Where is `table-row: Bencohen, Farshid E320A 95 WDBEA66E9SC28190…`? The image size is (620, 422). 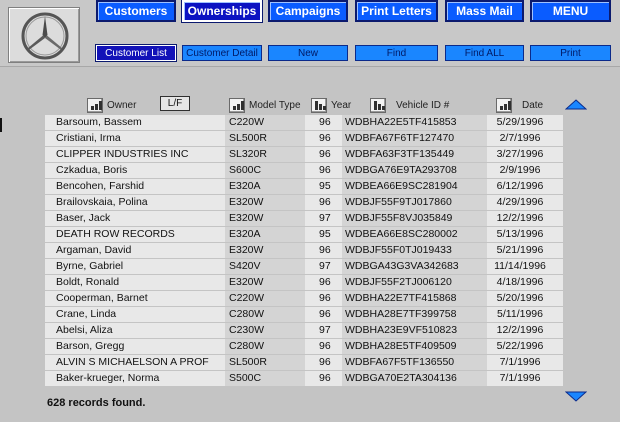
table-row: Bencohen, Farshid E320A 95 WDBEA66E9SC28190… is located at coordinates (304, 187).